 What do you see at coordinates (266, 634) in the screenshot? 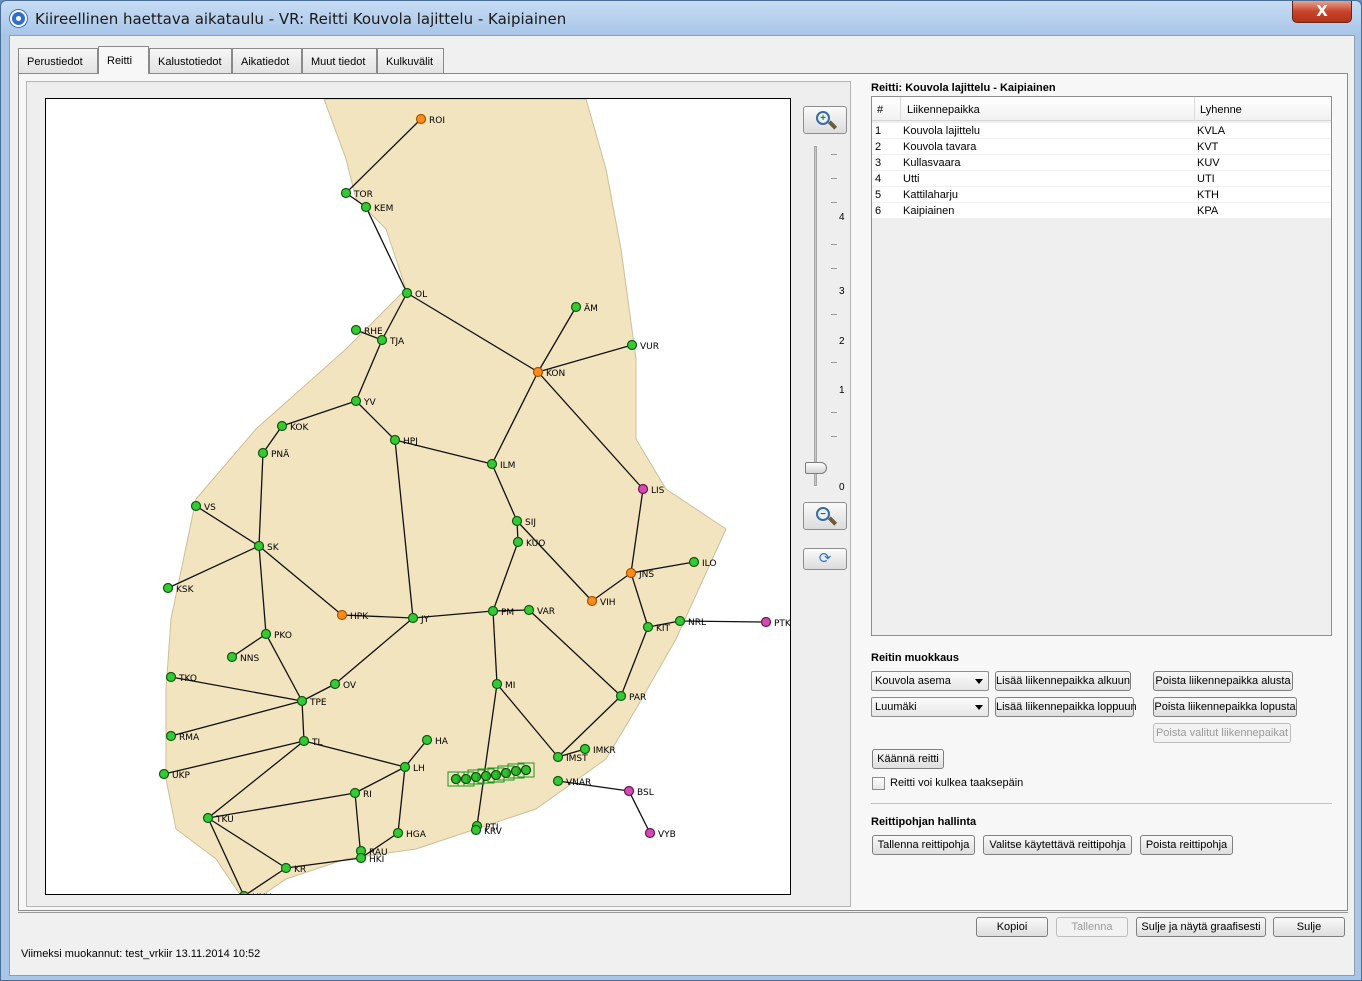
I see `station-marker-PKO` at bounding box center [266, 634].